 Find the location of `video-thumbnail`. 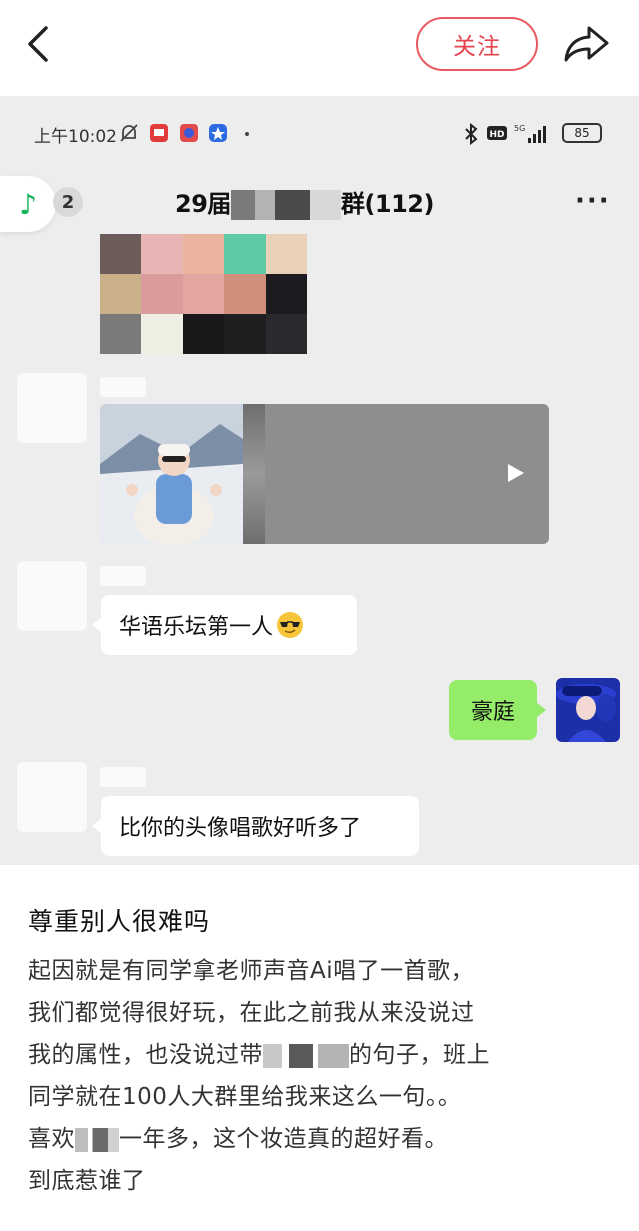

video-thumbnail is located at coordinates (171, 474).